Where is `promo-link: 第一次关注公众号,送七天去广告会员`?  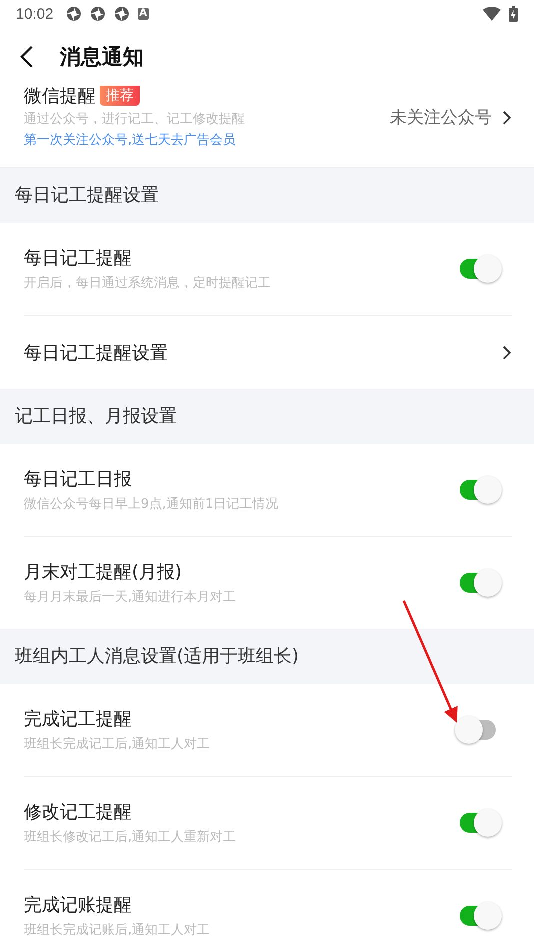 promo-link: 第一次关注公众号,送七天去广告会员 is located at coordinates (207, 140).